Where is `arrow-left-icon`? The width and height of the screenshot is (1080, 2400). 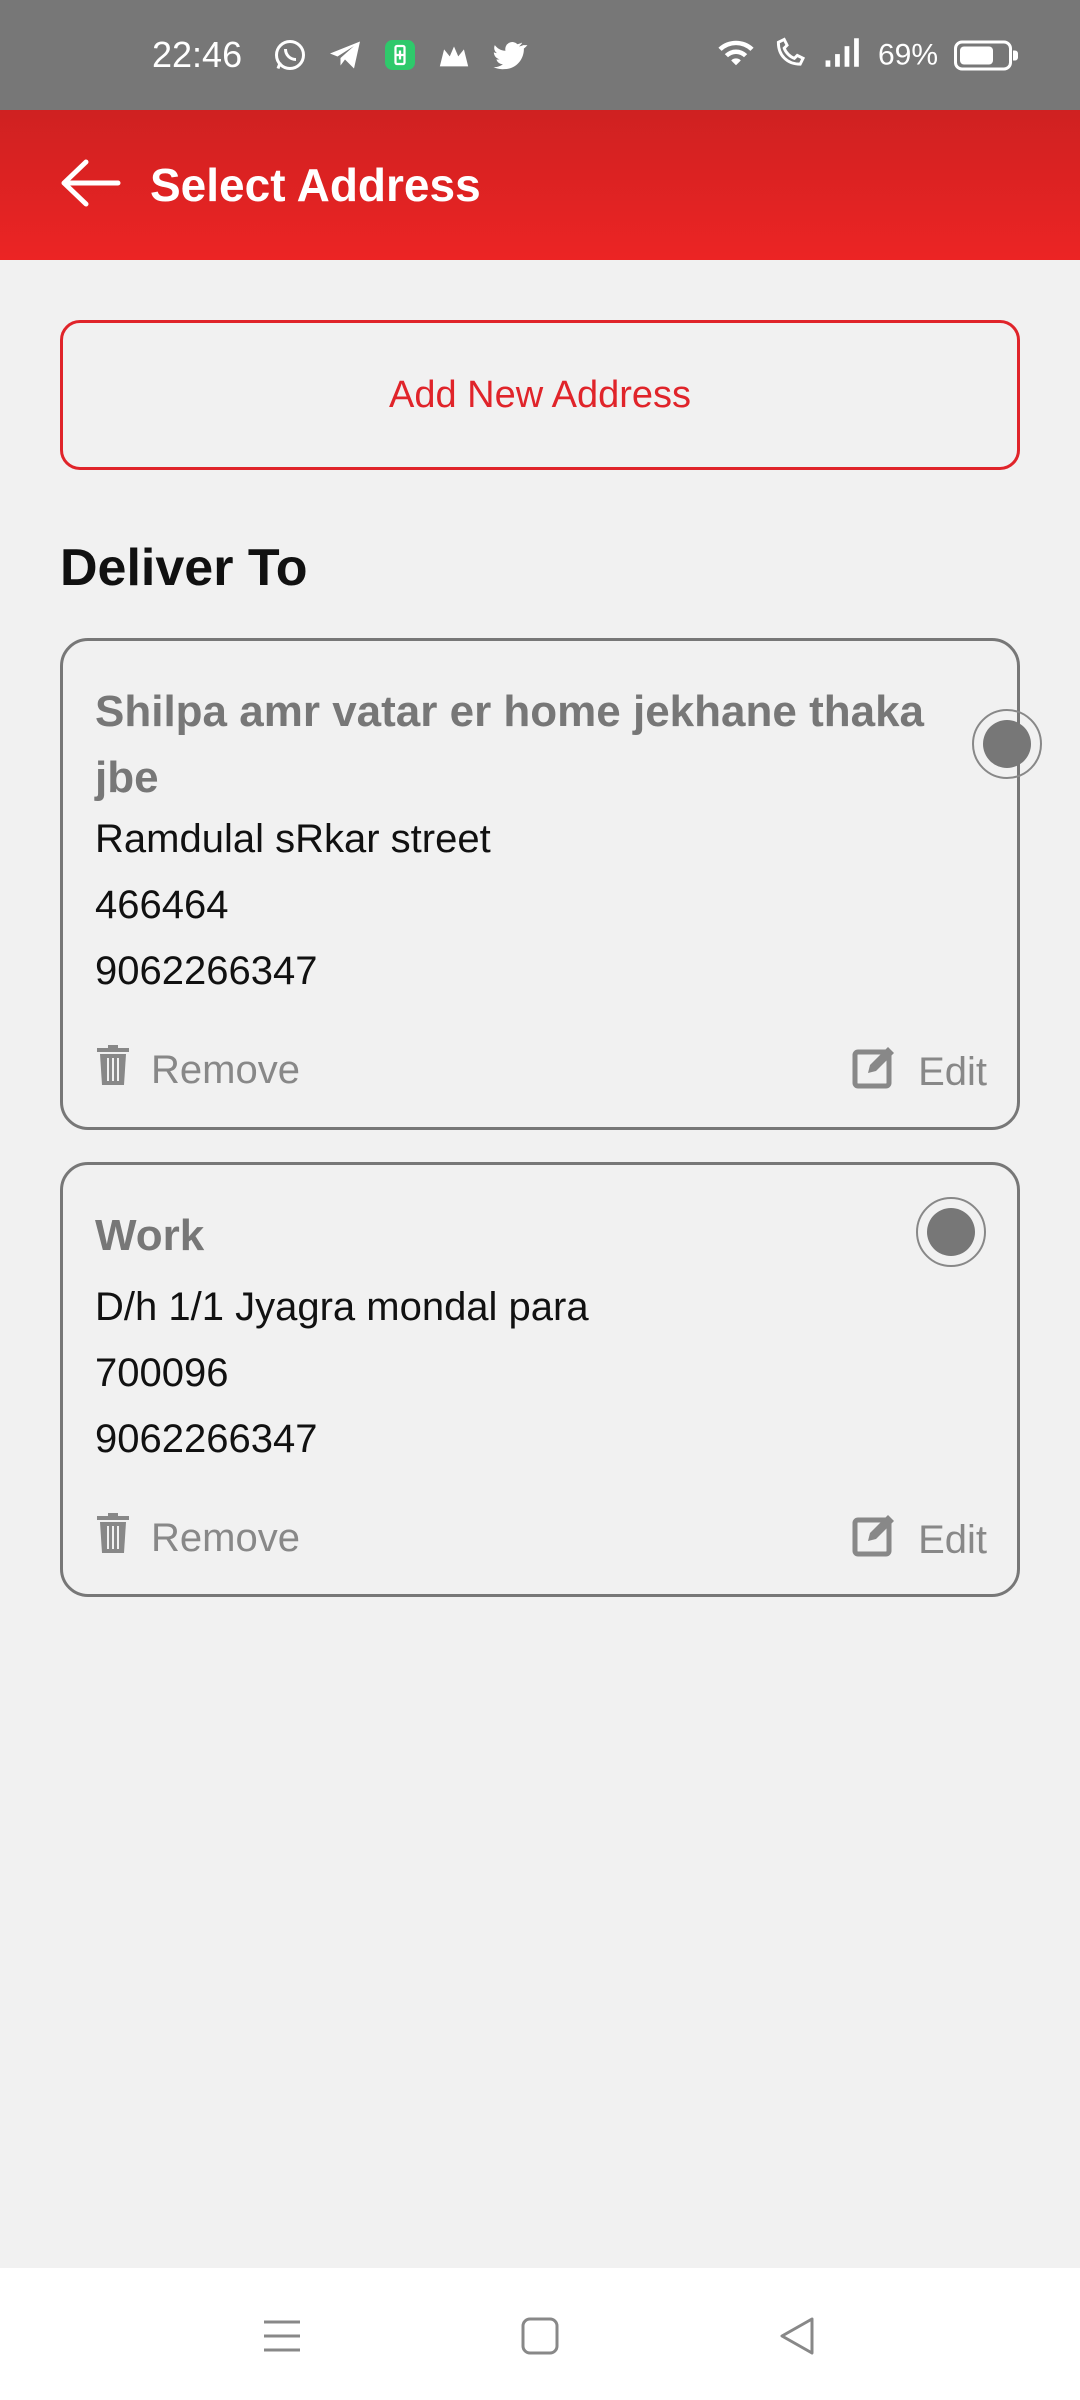 arrow-left-icon is located at coordinates (91, 185).